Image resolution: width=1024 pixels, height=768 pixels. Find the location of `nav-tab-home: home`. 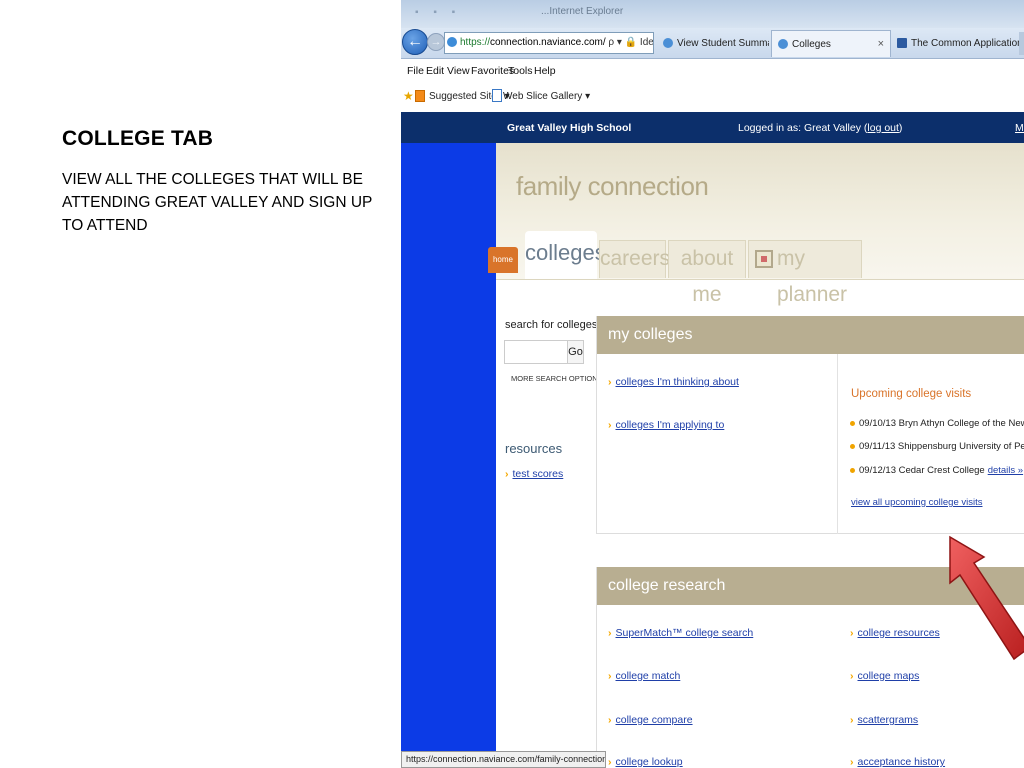

nav-tab-home: home is located at coordinates (503, 260).